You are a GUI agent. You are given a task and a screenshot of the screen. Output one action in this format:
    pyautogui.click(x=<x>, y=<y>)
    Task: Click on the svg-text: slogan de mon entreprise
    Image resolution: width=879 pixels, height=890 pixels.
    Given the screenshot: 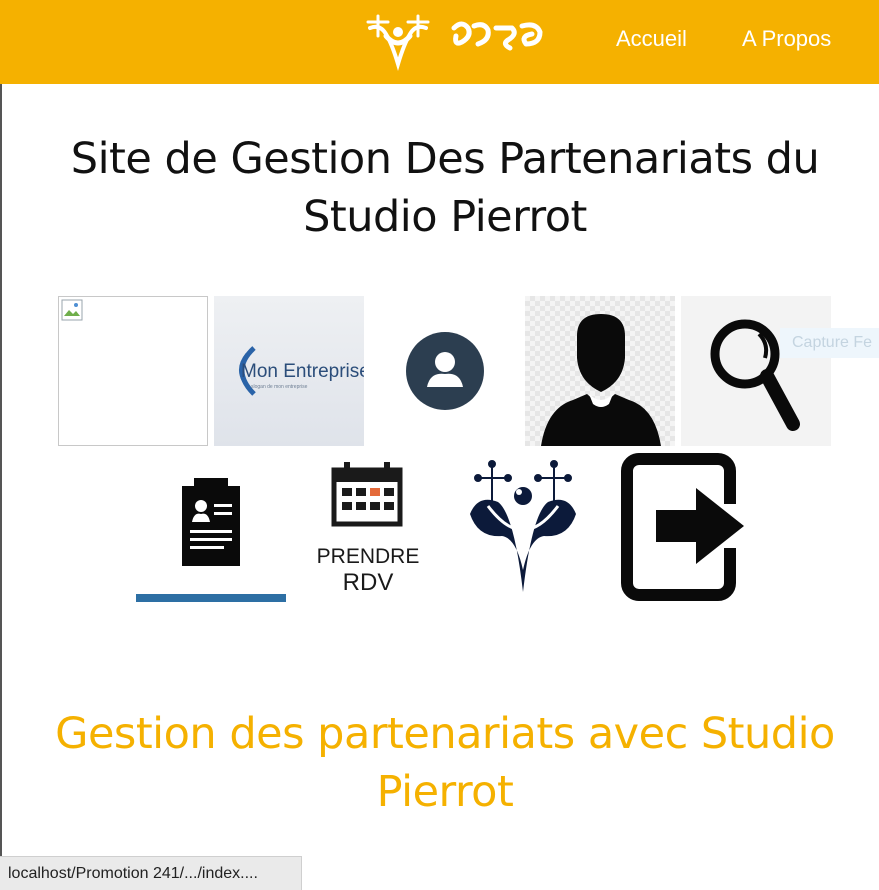 What is the action you would take?
    pyautogui.click(x=279, y=387)
    